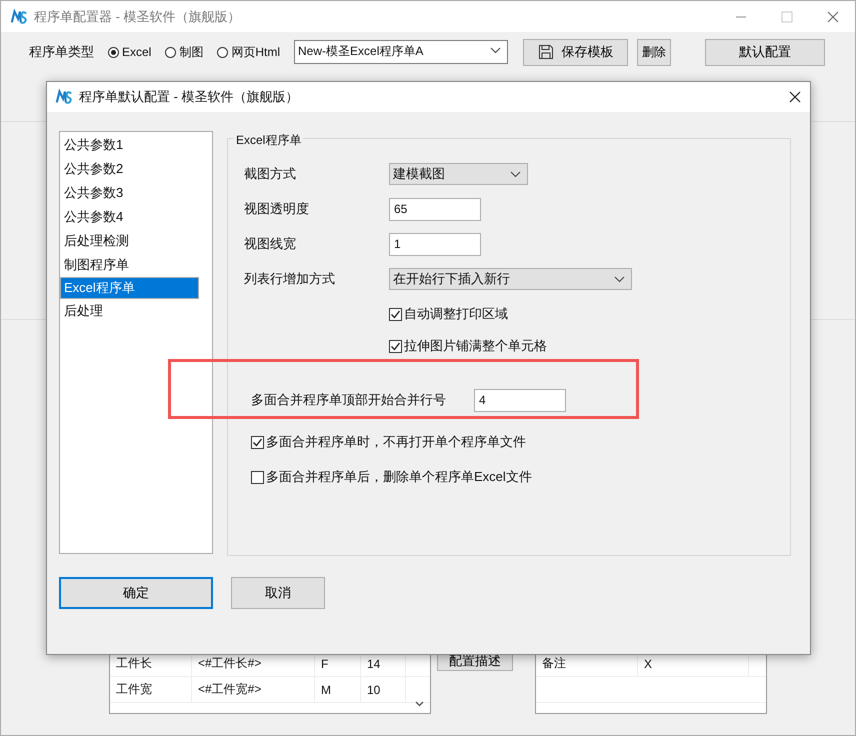 The width and height of the screenshot is (856, 736). Describe the element at coordinates (136, 311) in the screenshot. I see `category-item: 后处理` at that location.